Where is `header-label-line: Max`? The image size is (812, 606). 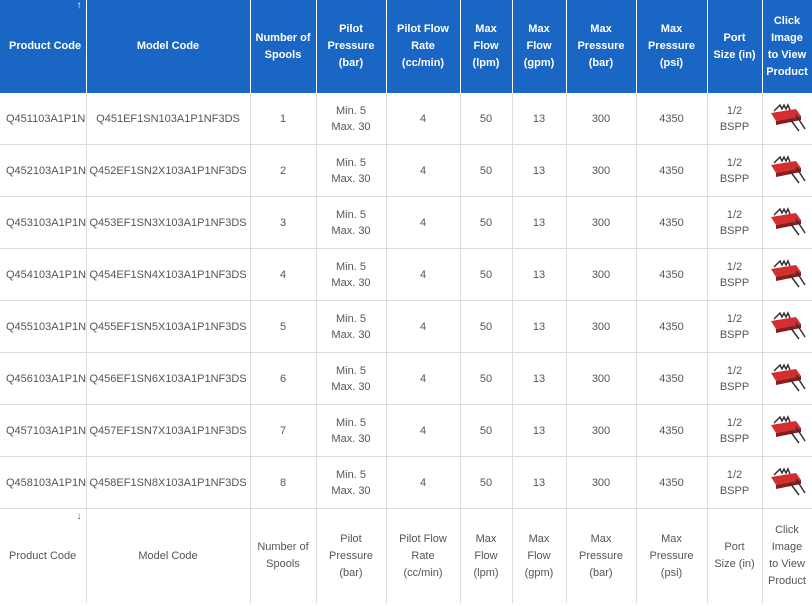 header-label-line: Max is located at coordinates (671, 29).